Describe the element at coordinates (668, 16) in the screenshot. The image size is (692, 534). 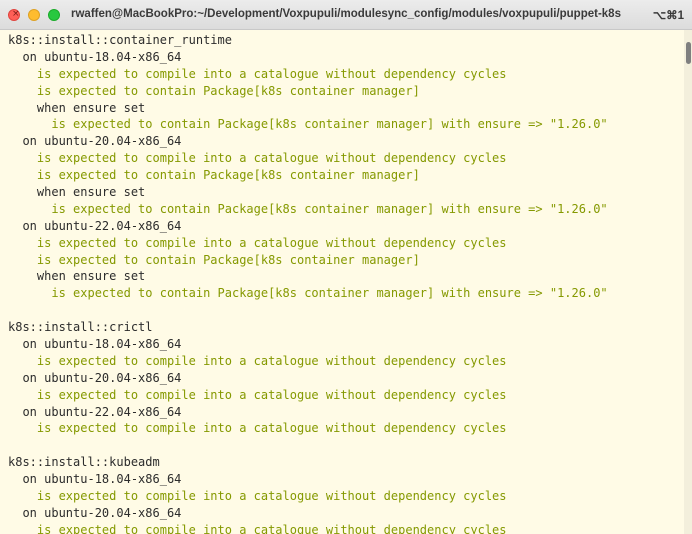
I see `window-shortcut-label: ⌥⌘1` at that location.